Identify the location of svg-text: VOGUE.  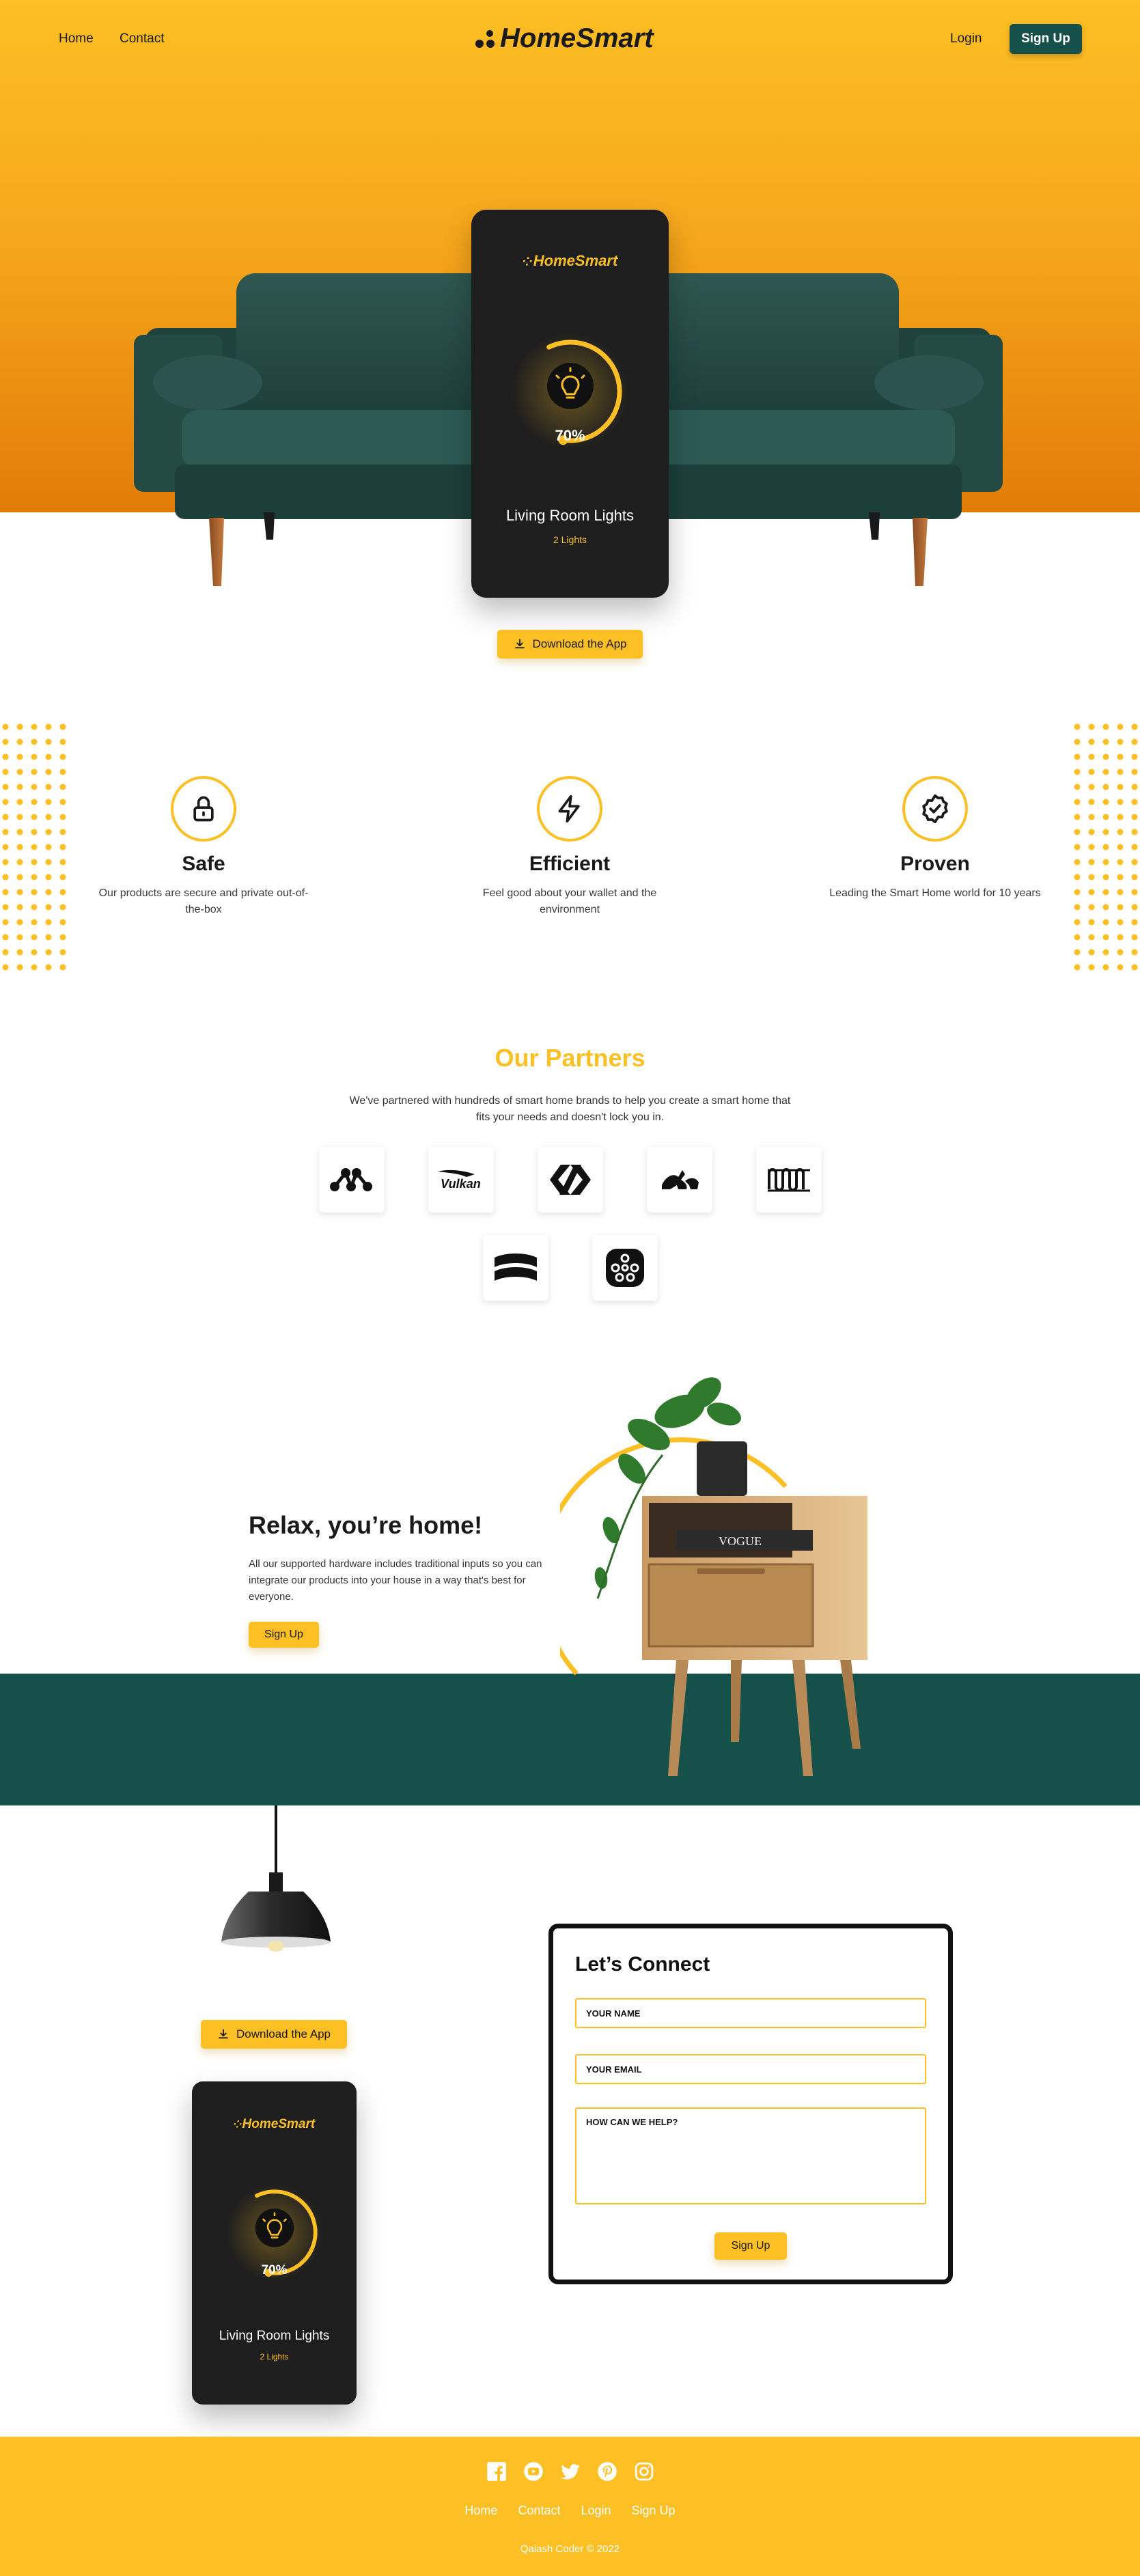
(741, 1541).